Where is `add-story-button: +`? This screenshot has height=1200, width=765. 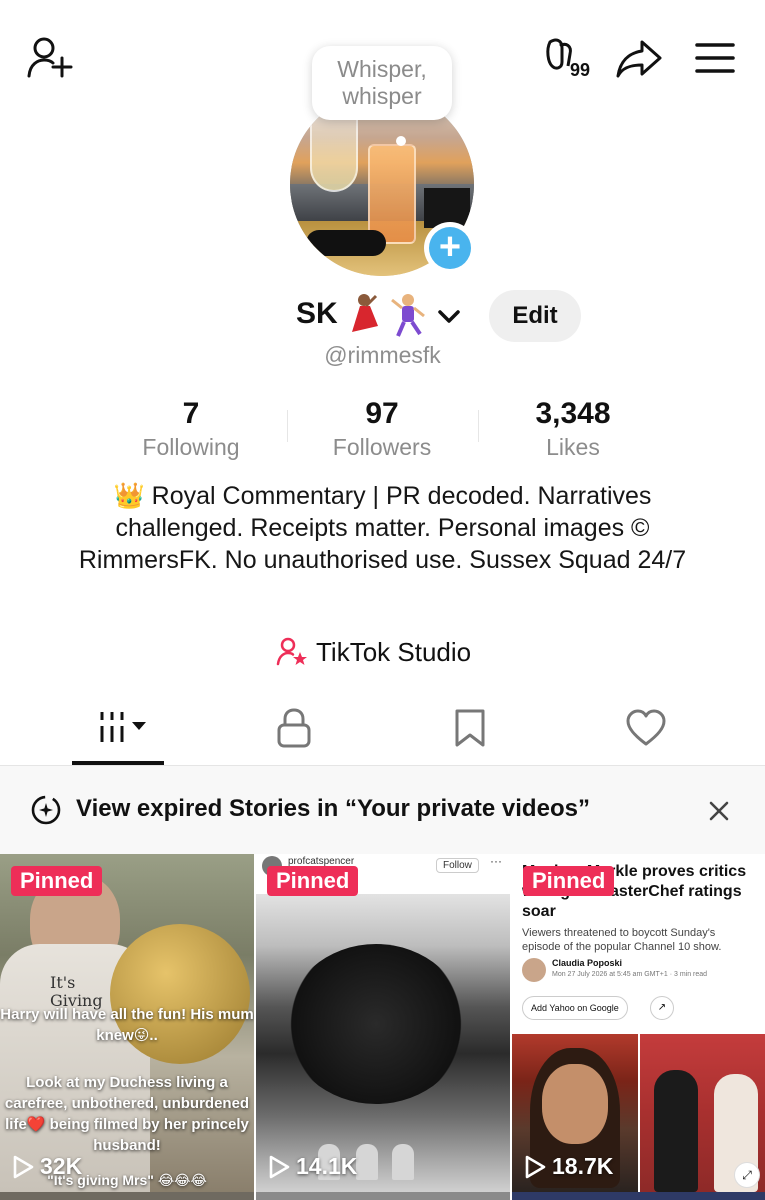 add-story-button: + is located at coordinates (450, 248).